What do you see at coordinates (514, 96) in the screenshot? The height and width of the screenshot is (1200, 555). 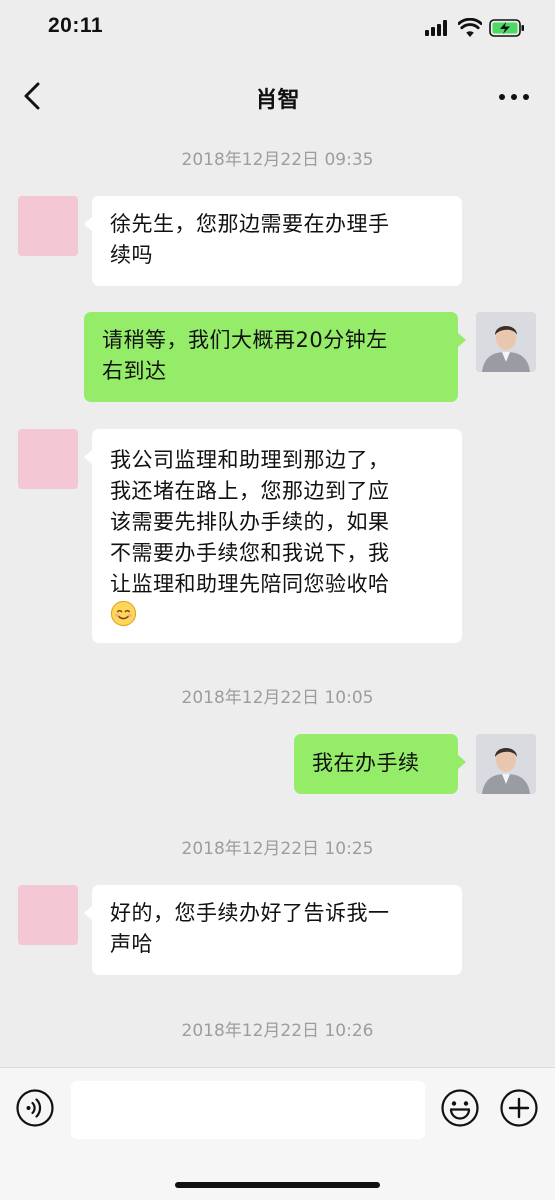 I see `more-dots-icon` at bounding box center [514, 96].